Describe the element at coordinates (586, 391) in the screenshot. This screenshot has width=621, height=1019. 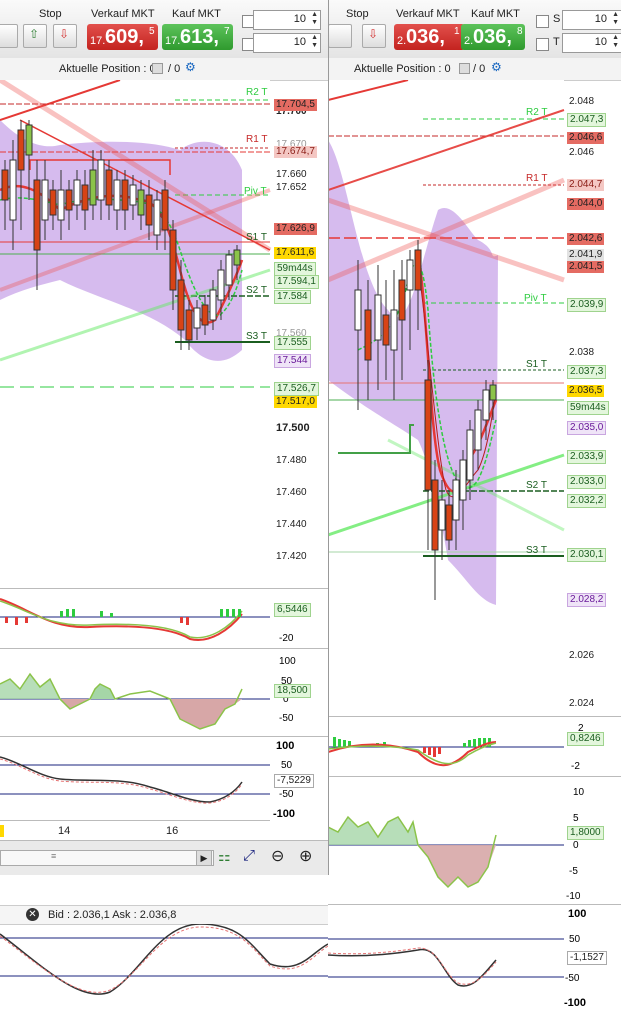
I see `right-last-tag: 2.036,5` at that location.